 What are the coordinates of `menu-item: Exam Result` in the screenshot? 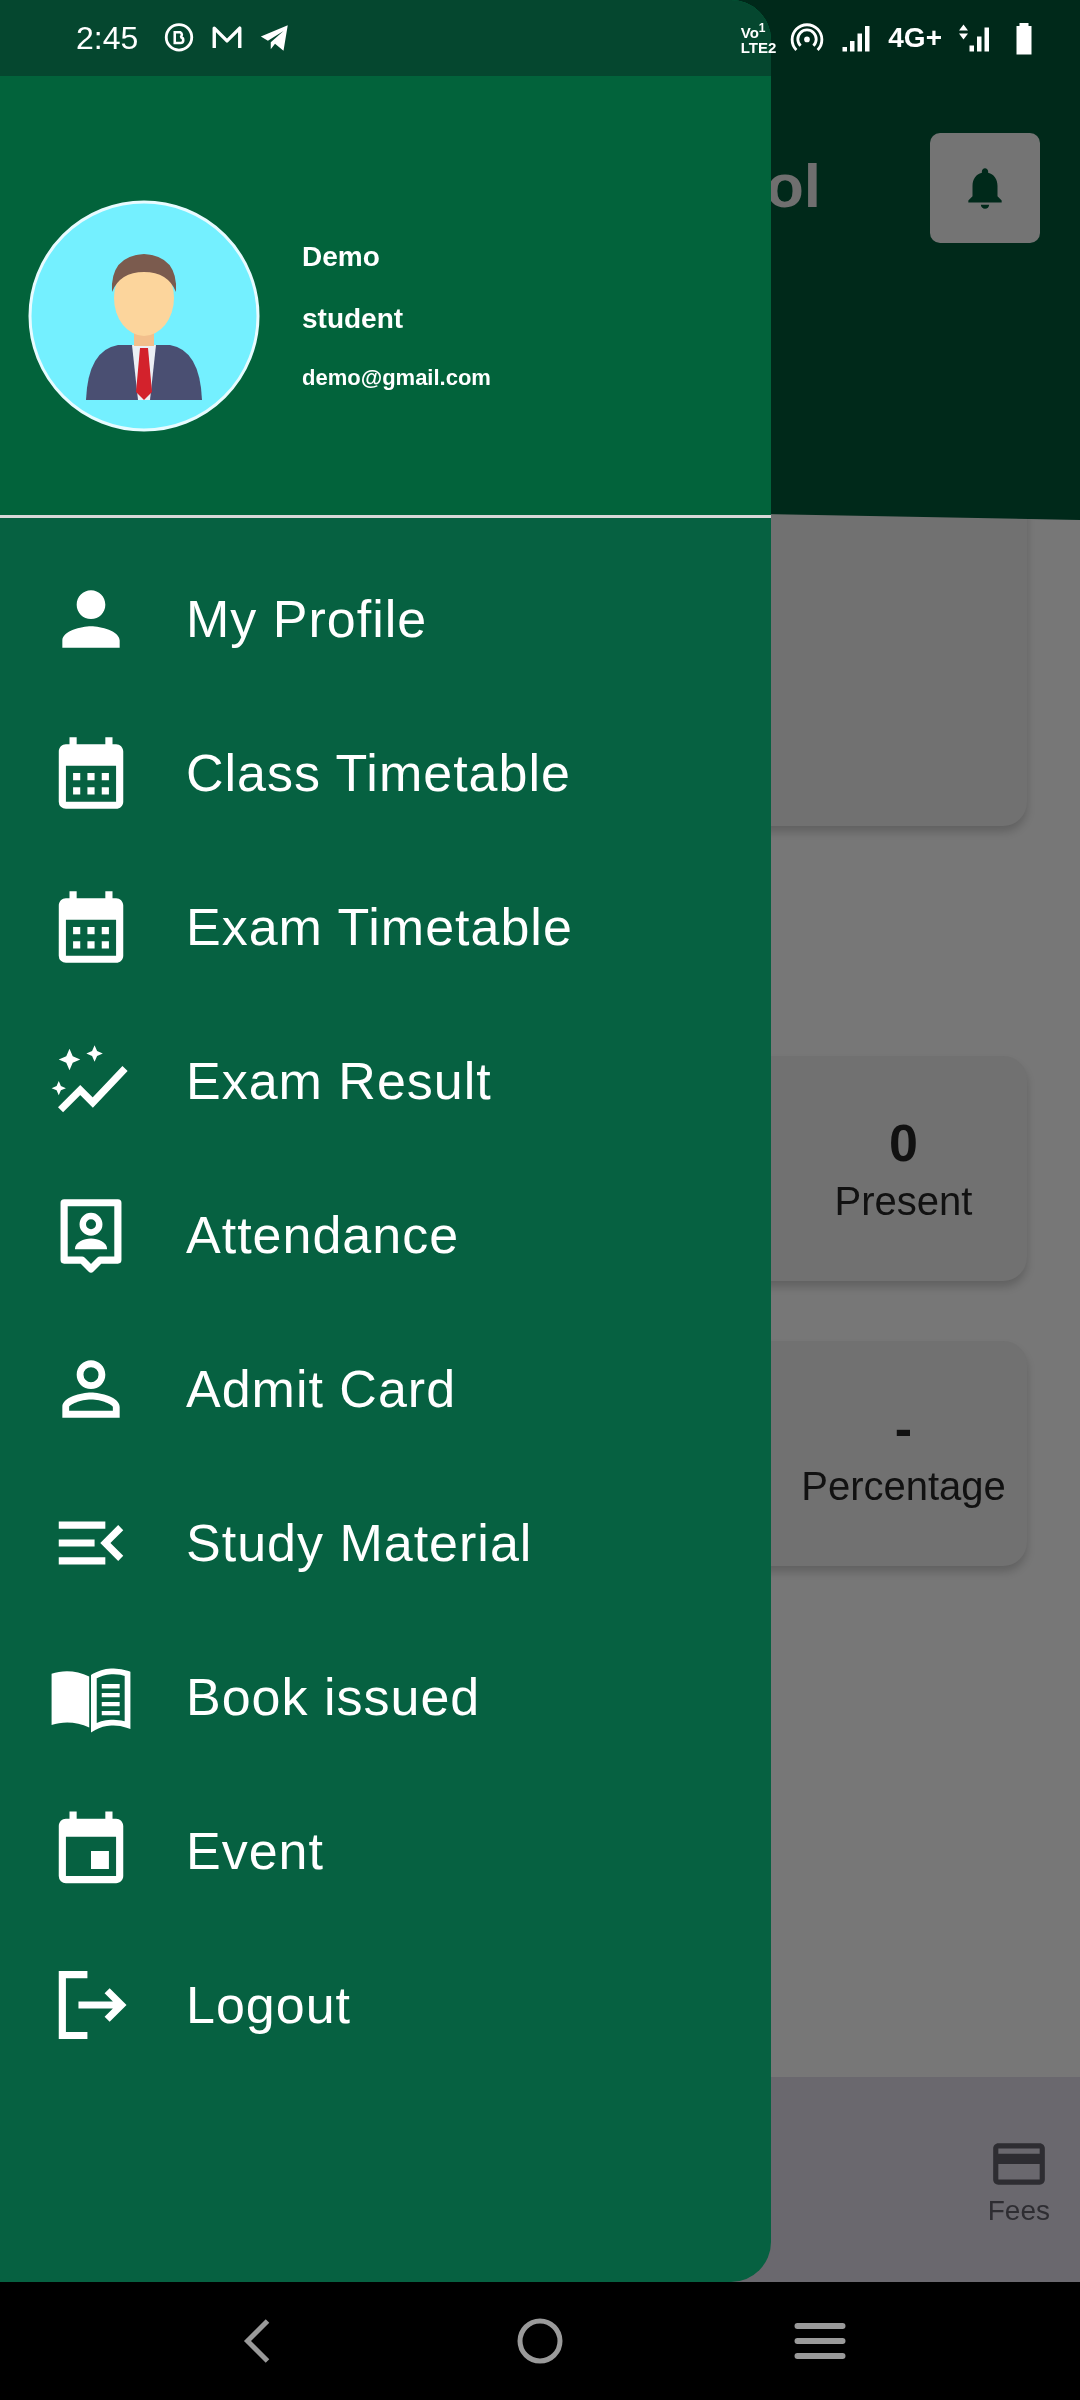 It's located at (385, 1081).